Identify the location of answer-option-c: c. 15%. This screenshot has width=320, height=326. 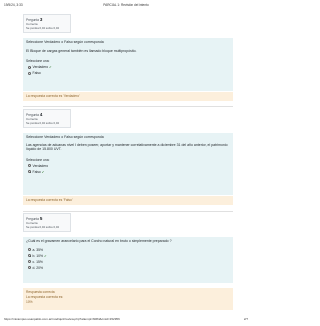
(128, 262).